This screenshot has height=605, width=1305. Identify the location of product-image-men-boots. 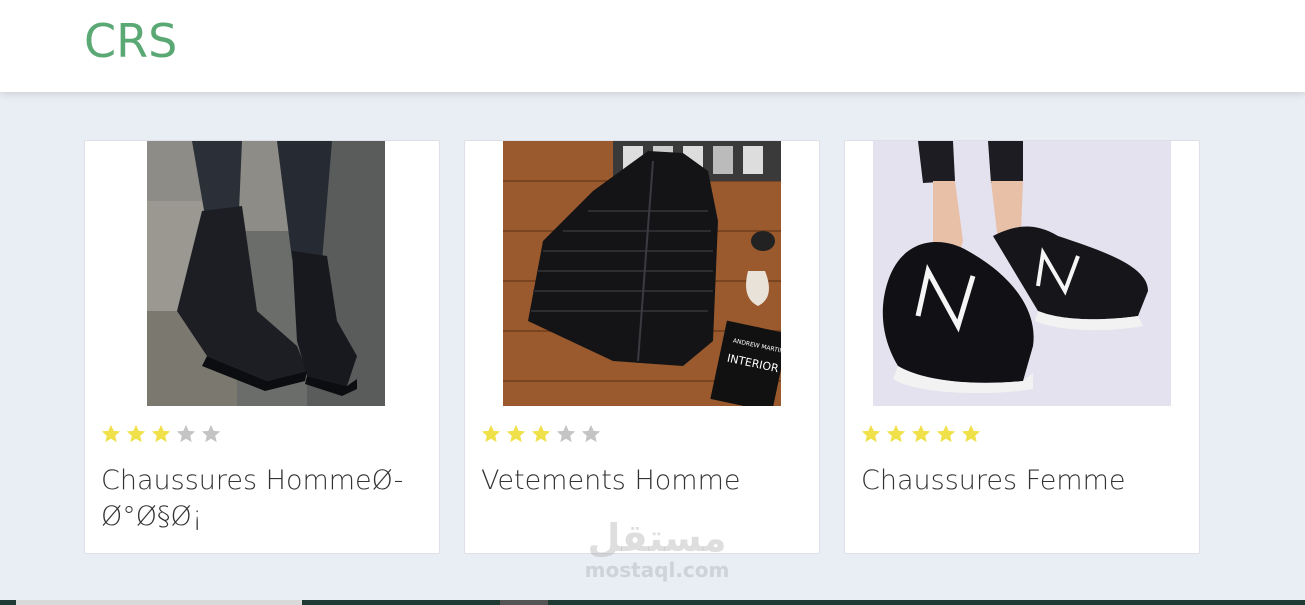
(266, 273).